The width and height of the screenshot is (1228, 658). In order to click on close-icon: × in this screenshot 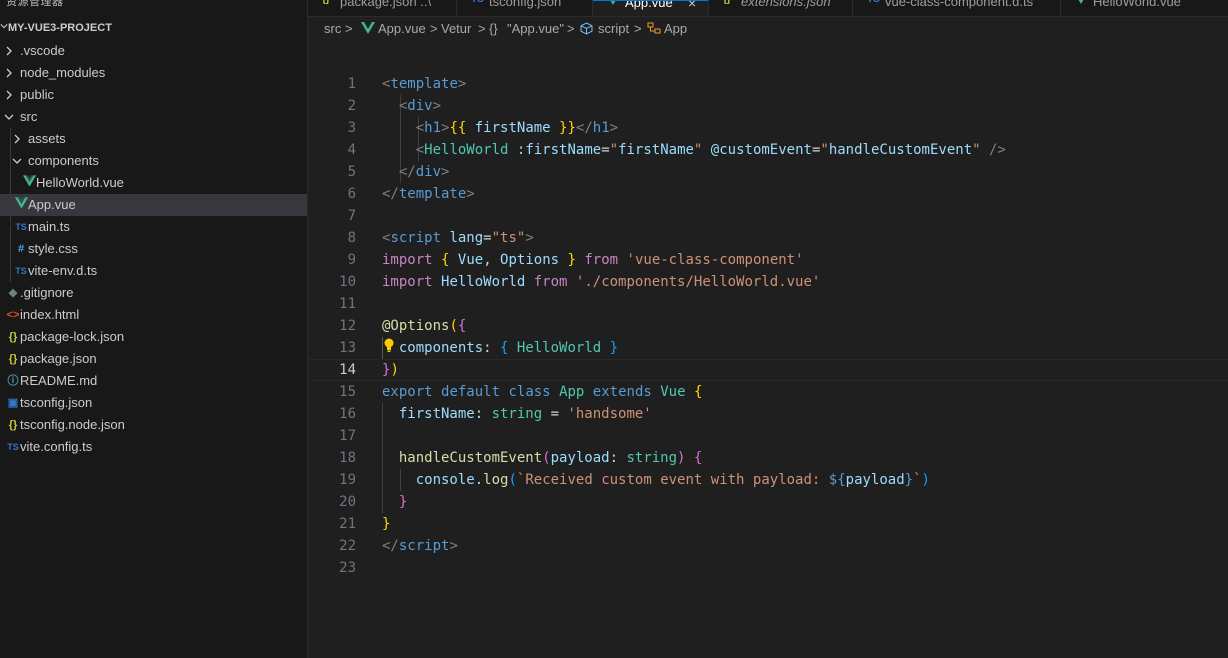, I will do `click(692, 6)`.